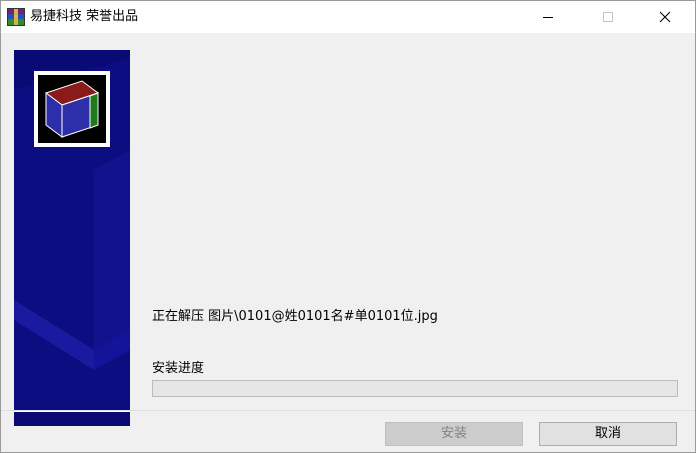 The width and height of the screenshot is (696, 453). What do you see at coordinates (348, 410) in the screenshot?
I see `footer-divider` at bounding box center [348, 410].